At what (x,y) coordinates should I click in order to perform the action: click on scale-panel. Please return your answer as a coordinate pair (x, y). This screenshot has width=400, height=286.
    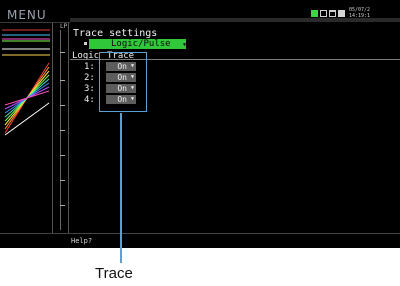
    Looking at the image, I should click on (61, 128).